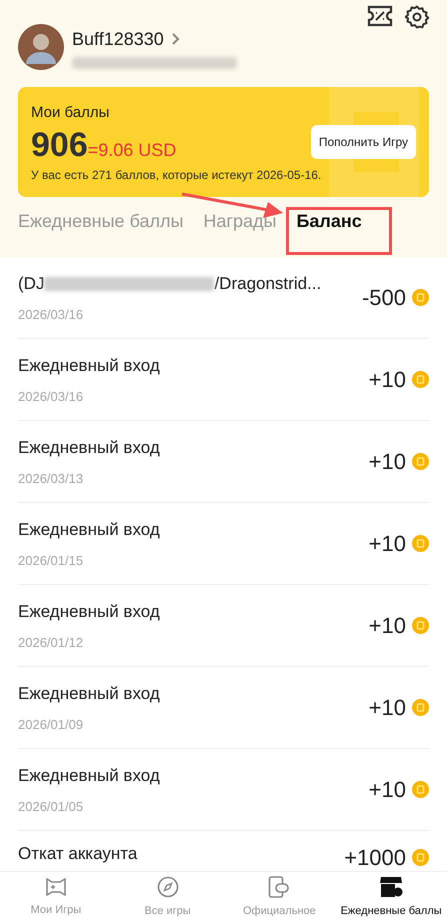 Image resolution: width=447 pixels, height=924 pixels. Describe the element at coordinates (55, 887) in the screenshot. I see `gamepad-icon` at that location.